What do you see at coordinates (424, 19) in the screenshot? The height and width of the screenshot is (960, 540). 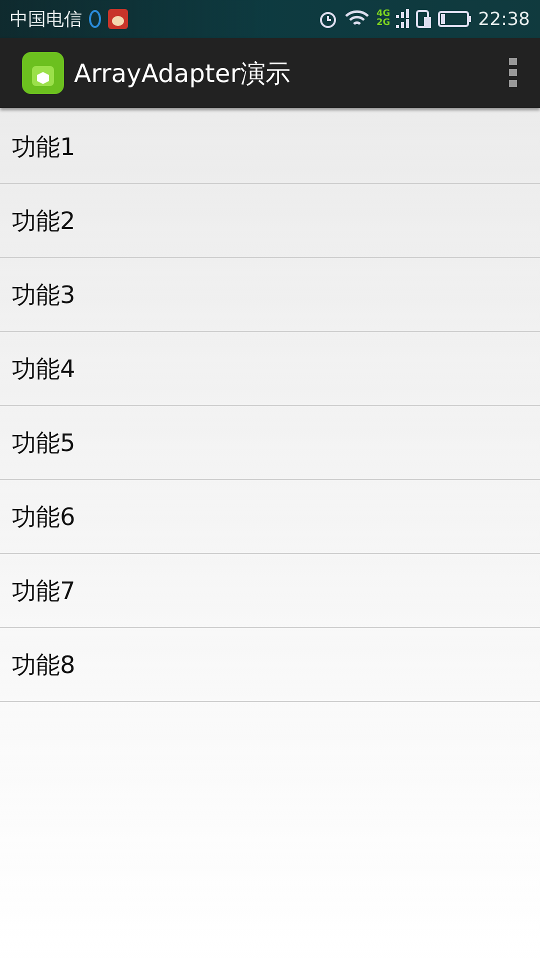 I see `sim-icon` at bounding box center [424, 19].